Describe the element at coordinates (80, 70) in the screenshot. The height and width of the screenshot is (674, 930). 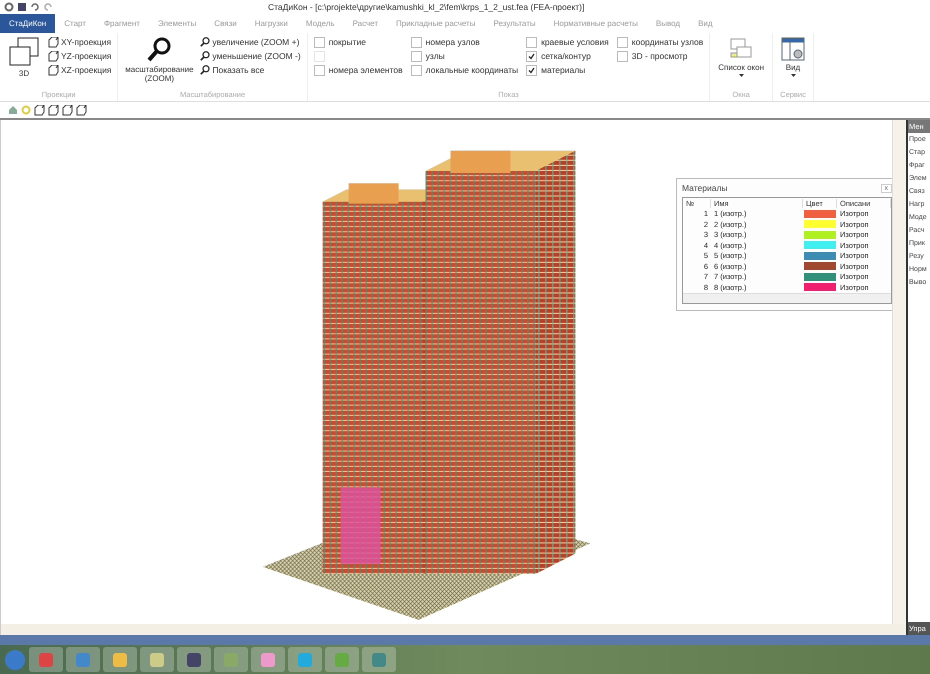
I see `ribbon-button: XZ-проекция` at that location.